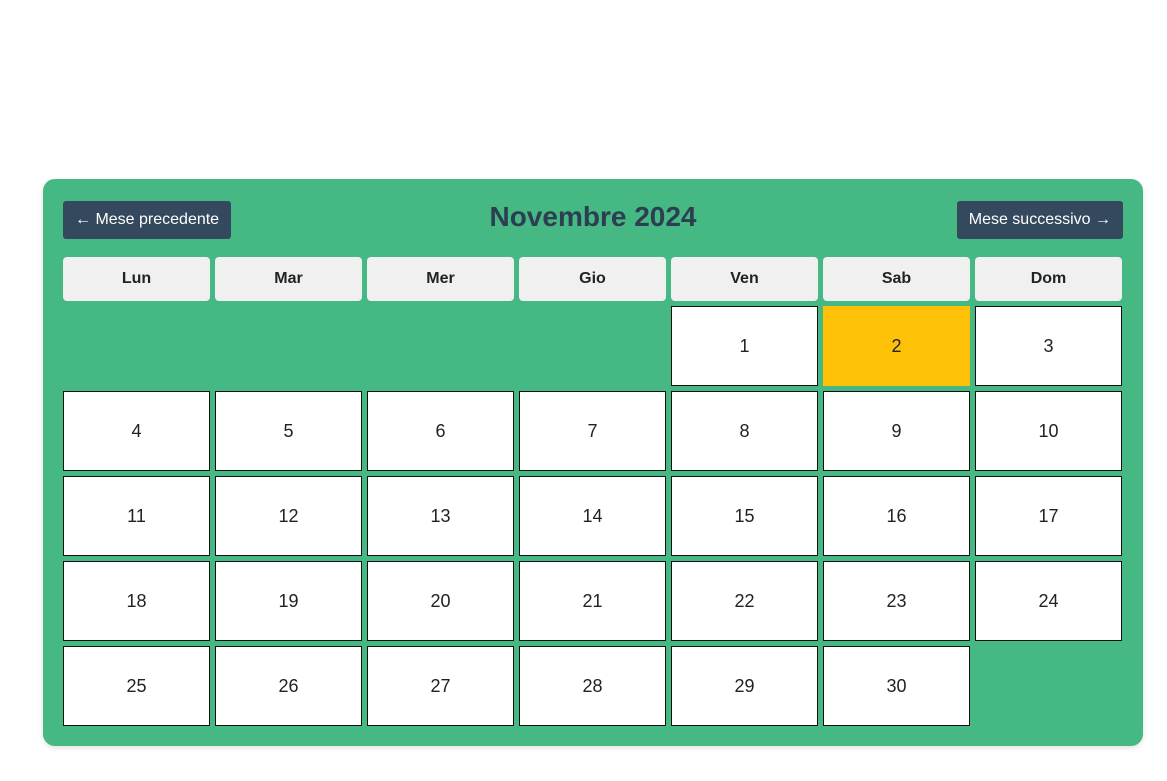  I want to click on day-cell-14: 14, so click(592, 516).